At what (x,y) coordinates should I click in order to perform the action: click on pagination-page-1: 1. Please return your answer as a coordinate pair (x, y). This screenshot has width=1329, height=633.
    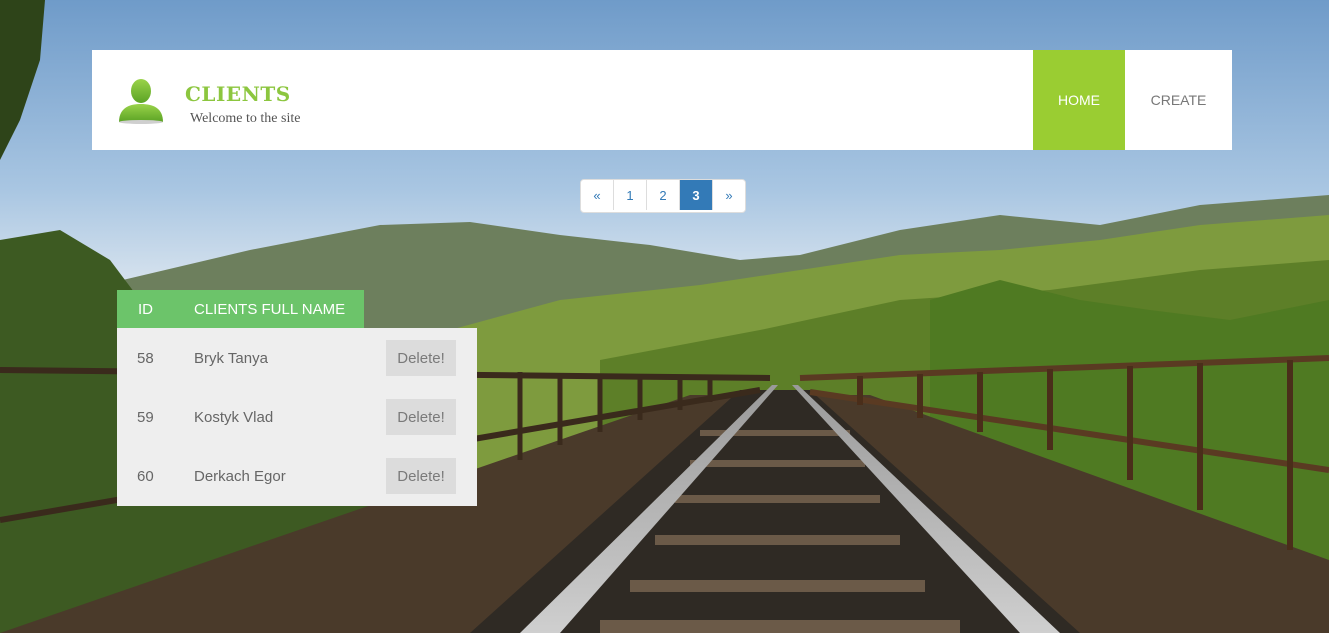
    Looking at the image, I should click on (630, 195).